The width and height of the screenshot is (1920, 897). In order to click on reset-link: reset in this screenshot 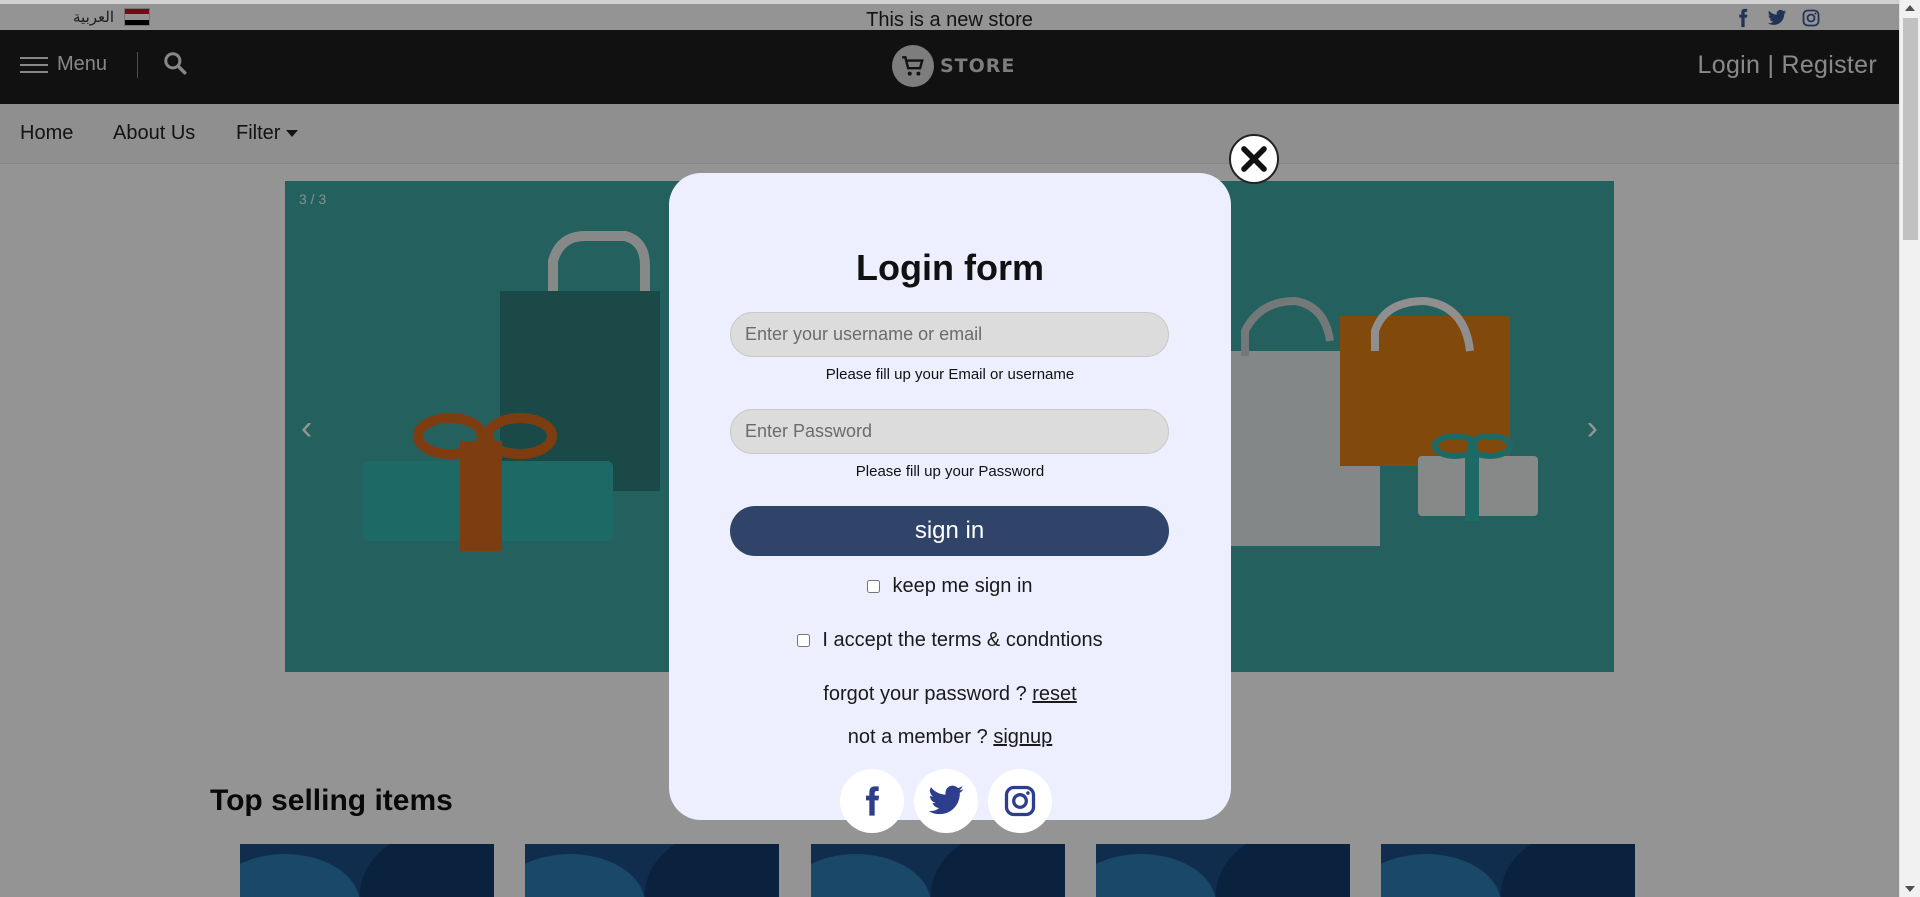, I will do `click(1054, 694)`.